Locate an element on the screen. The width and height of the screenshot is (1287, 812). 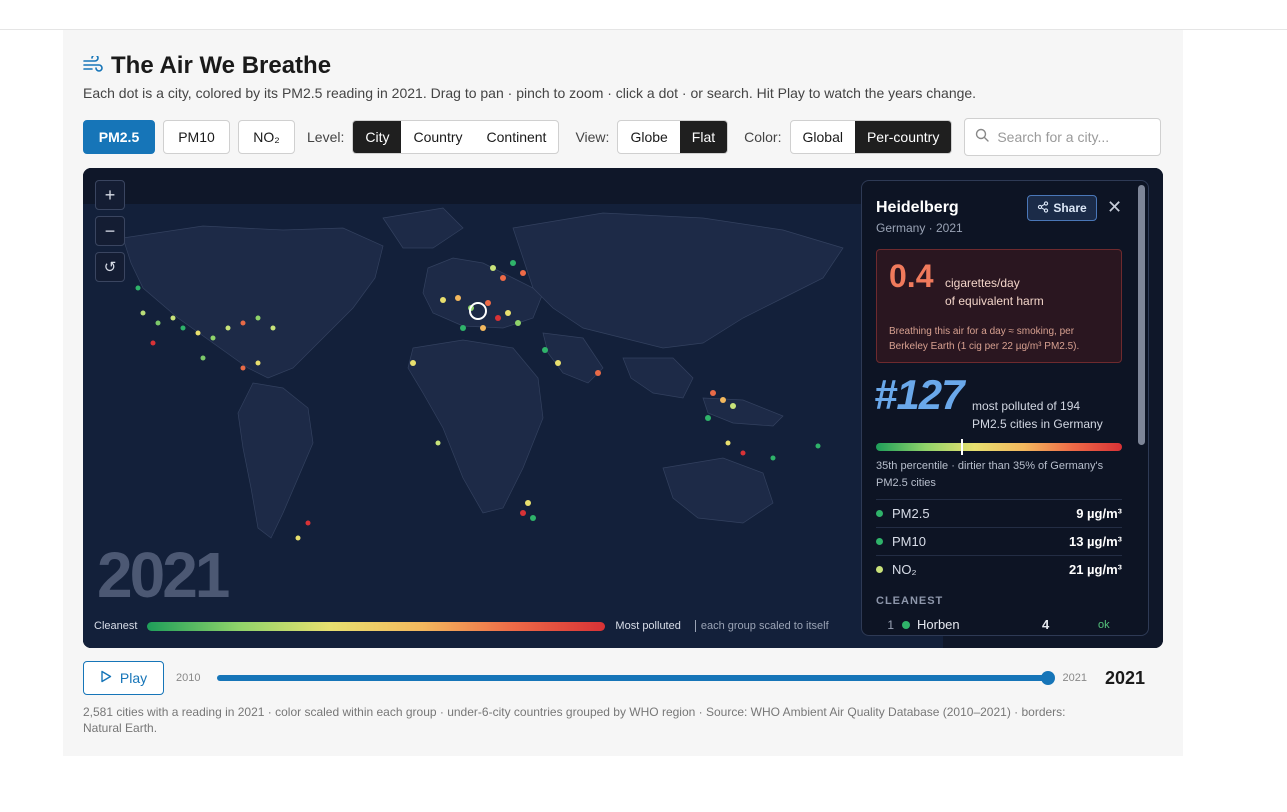
timeline-start-year: 2010 is located at coordinates (188, 678).